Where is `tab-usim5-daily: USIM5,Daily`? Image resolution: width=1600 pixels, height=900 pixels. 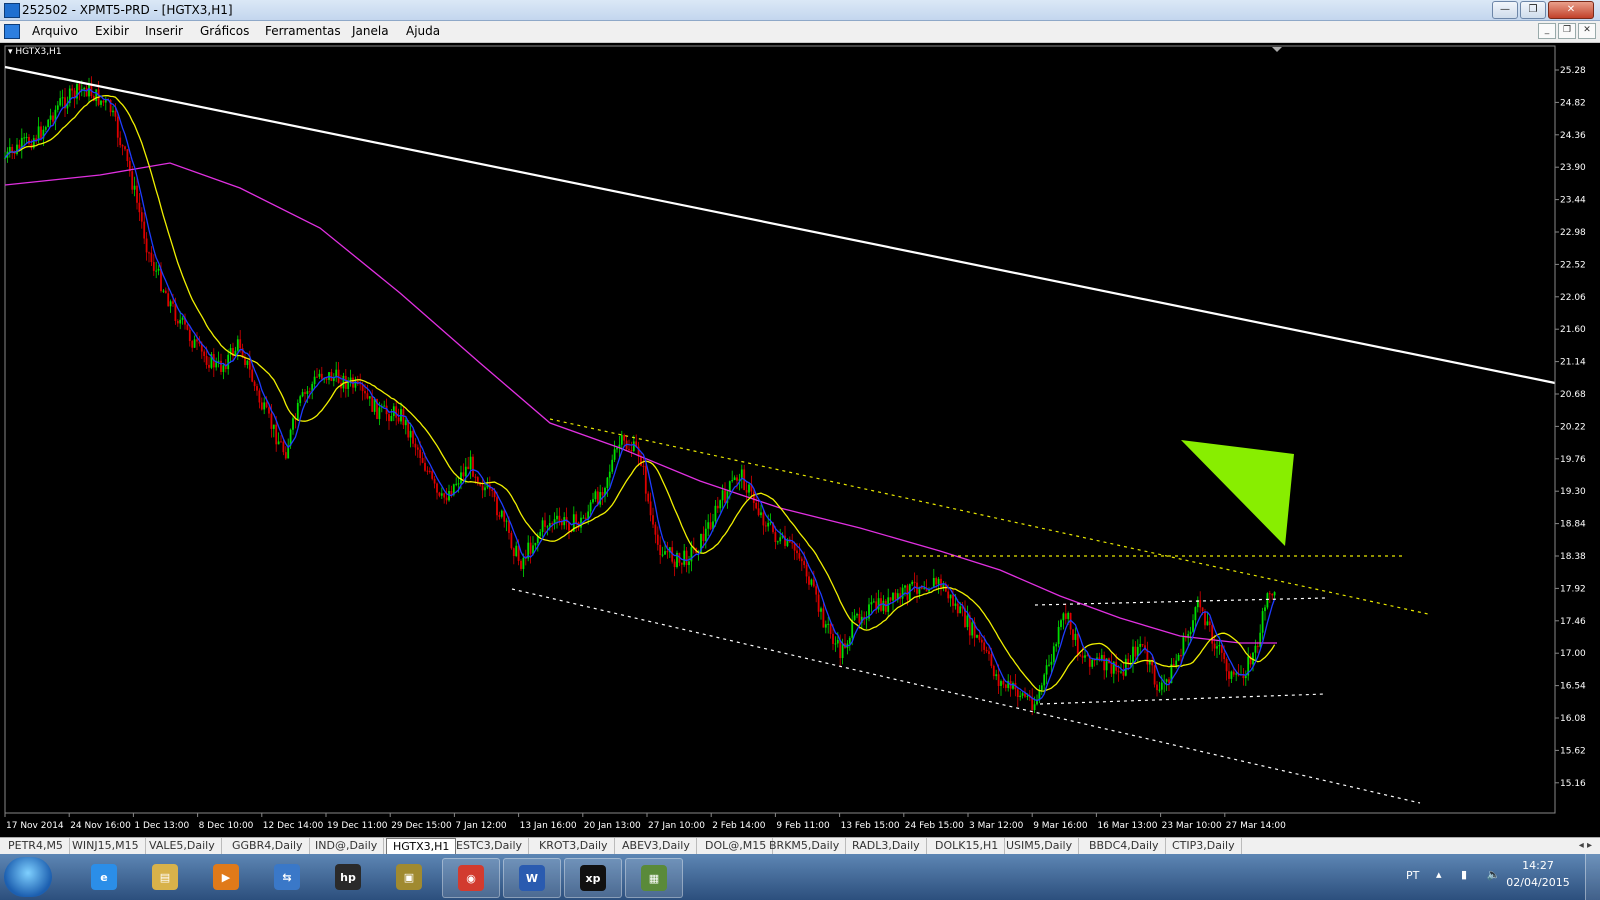
tab-usim5-daily: USIM5,Daily is located at coordinates (1040, 846).